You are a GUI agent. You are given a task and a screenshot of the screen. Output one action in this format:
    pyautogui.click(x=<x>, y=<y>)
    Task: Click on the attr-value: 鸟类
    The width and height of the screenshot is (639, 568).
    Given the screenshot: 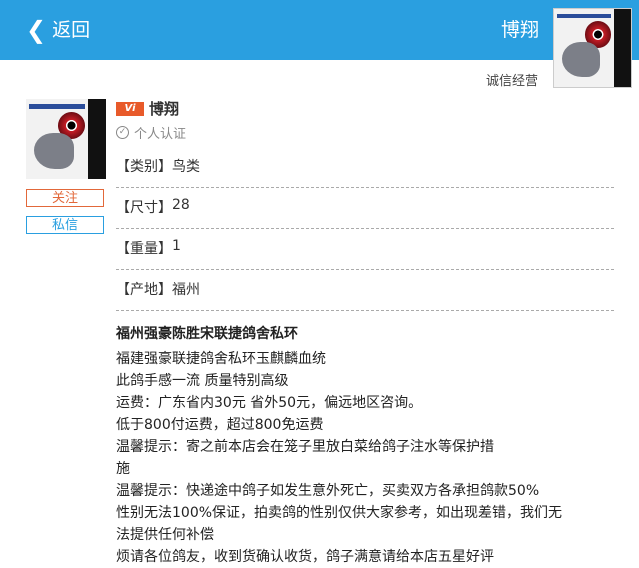 What is the action you would take?
    pyautogui.click(x=186, y=167)
    